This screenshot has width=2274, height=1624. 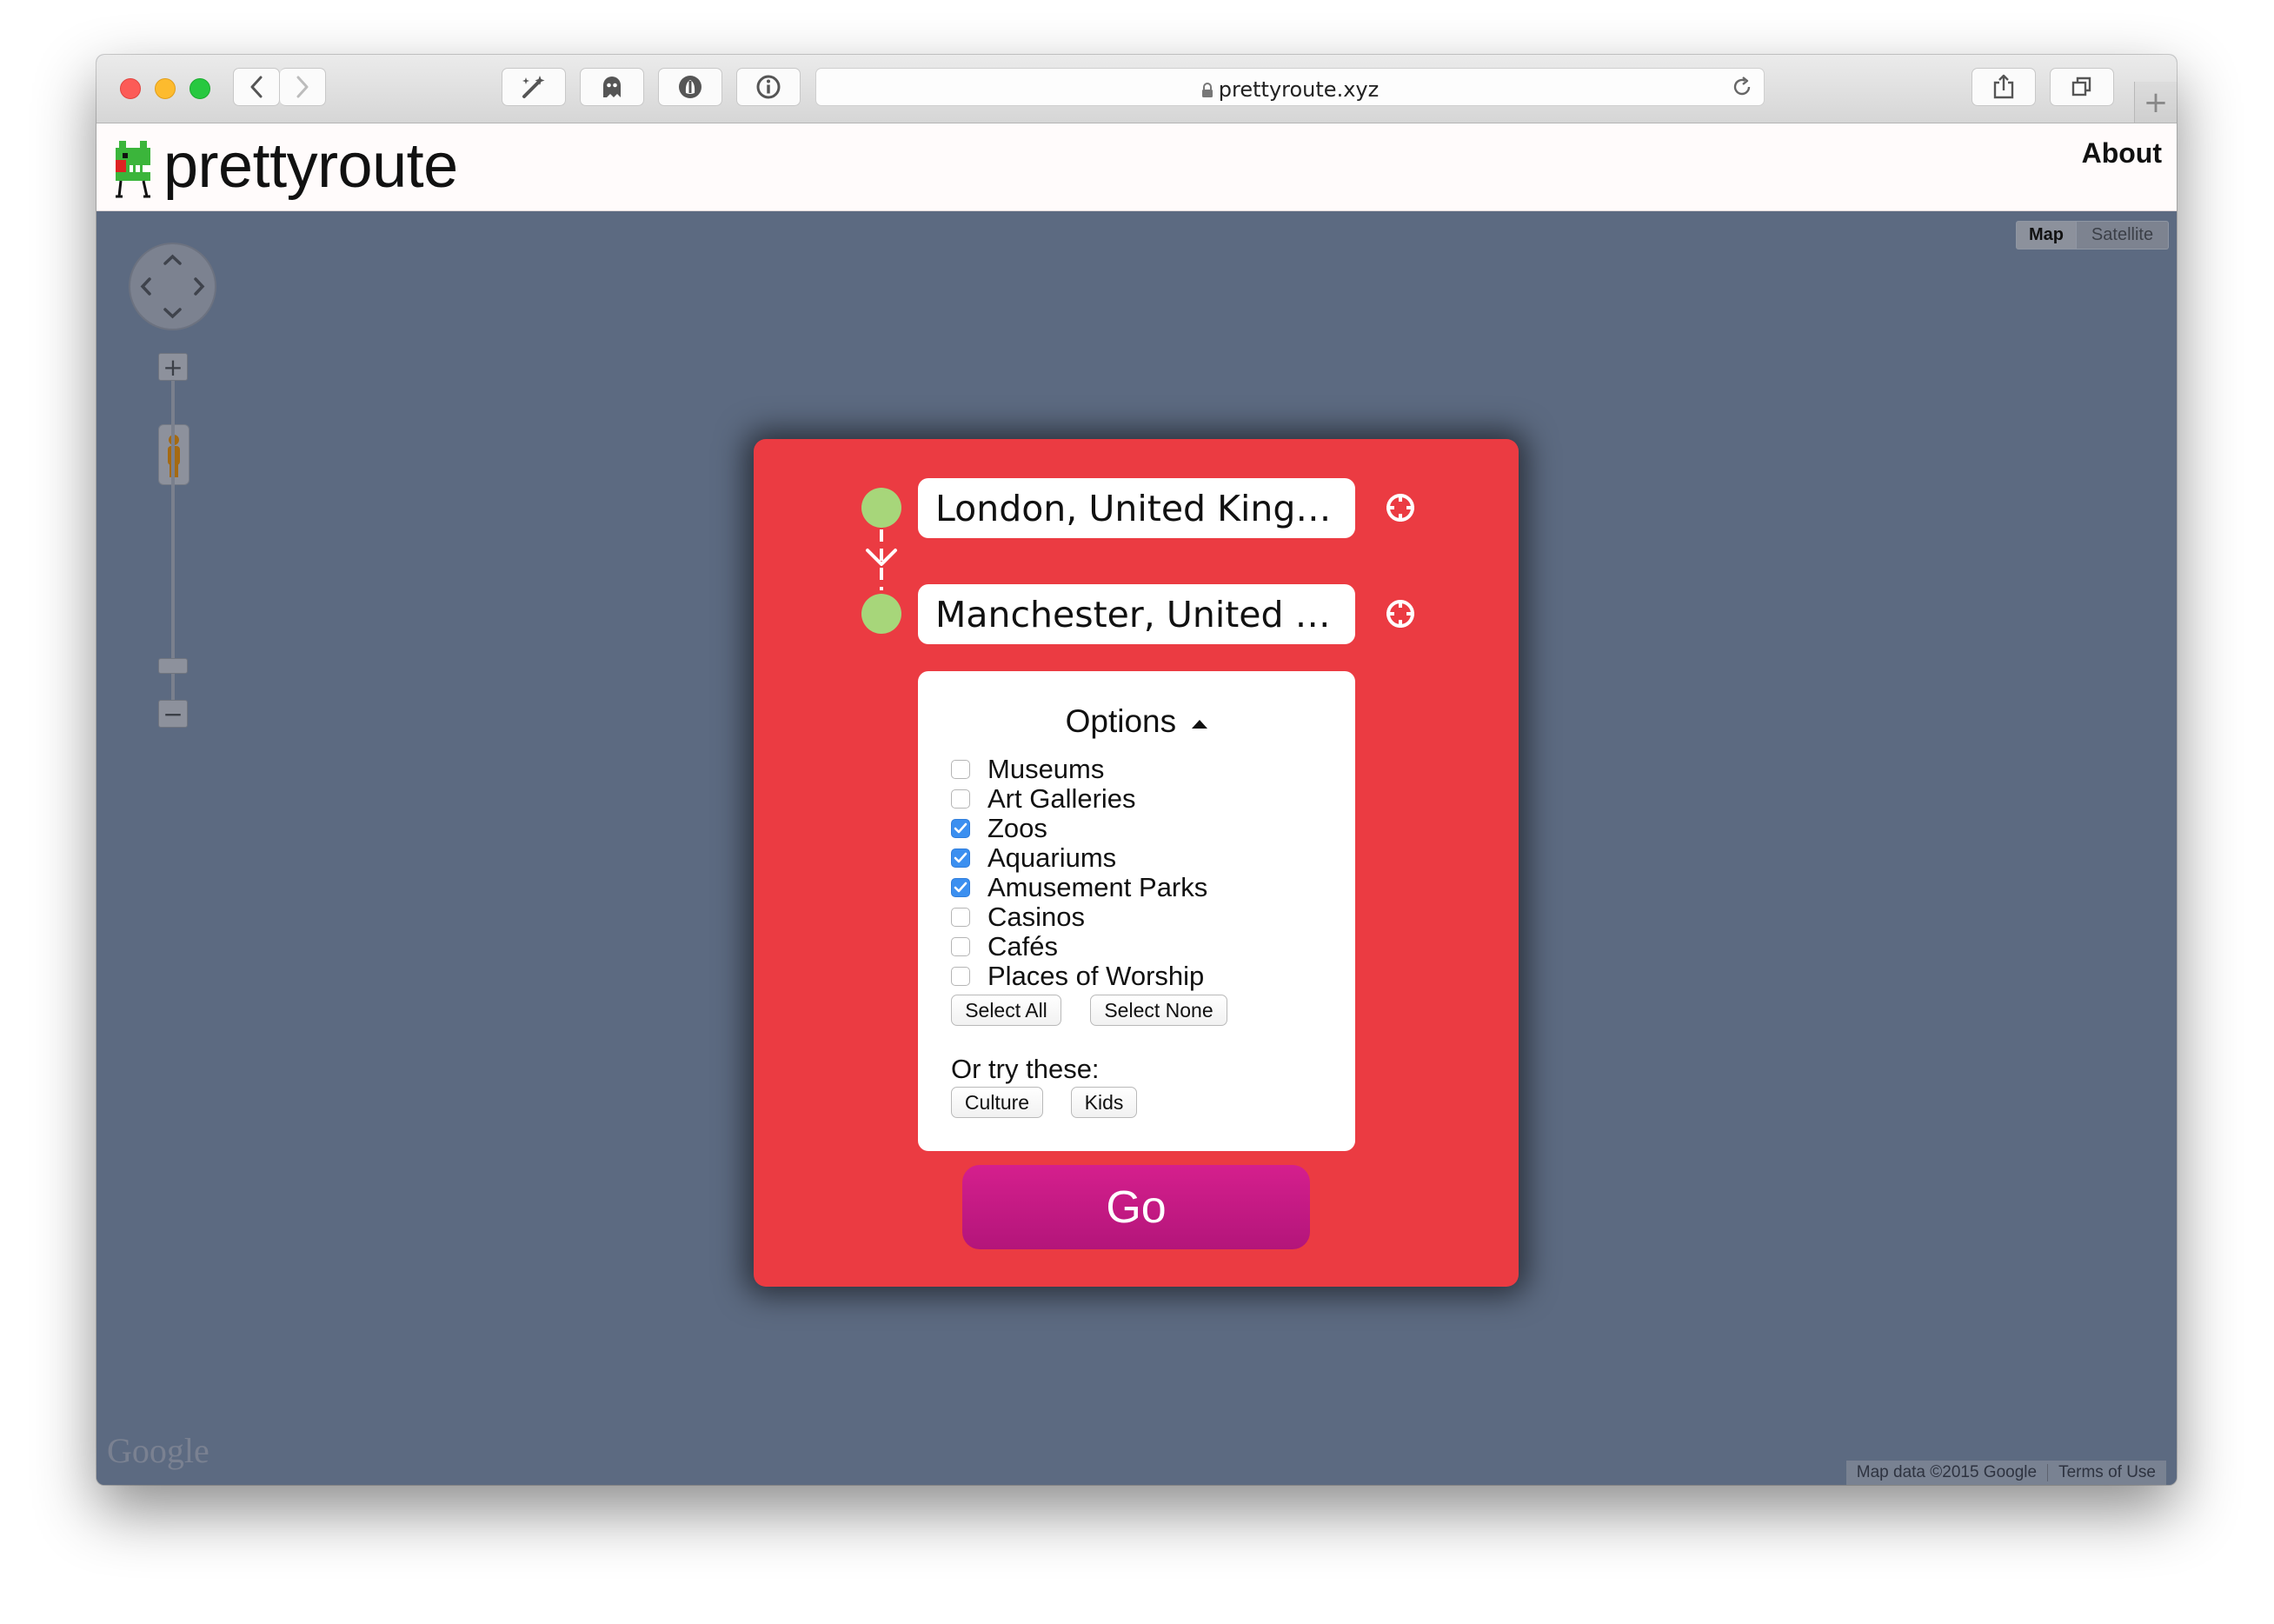 I want to click on google-logo: Google, so click(x=158, y=1451).